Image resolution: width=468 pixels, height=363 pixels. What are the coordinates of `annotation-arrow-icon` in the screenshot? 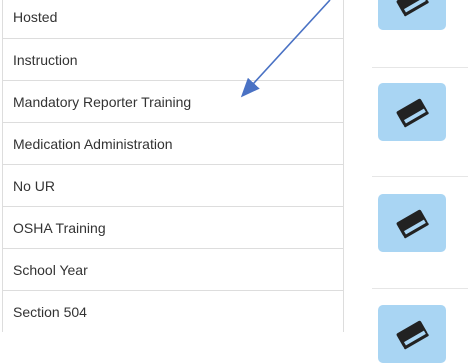 It's located at (285, 49).